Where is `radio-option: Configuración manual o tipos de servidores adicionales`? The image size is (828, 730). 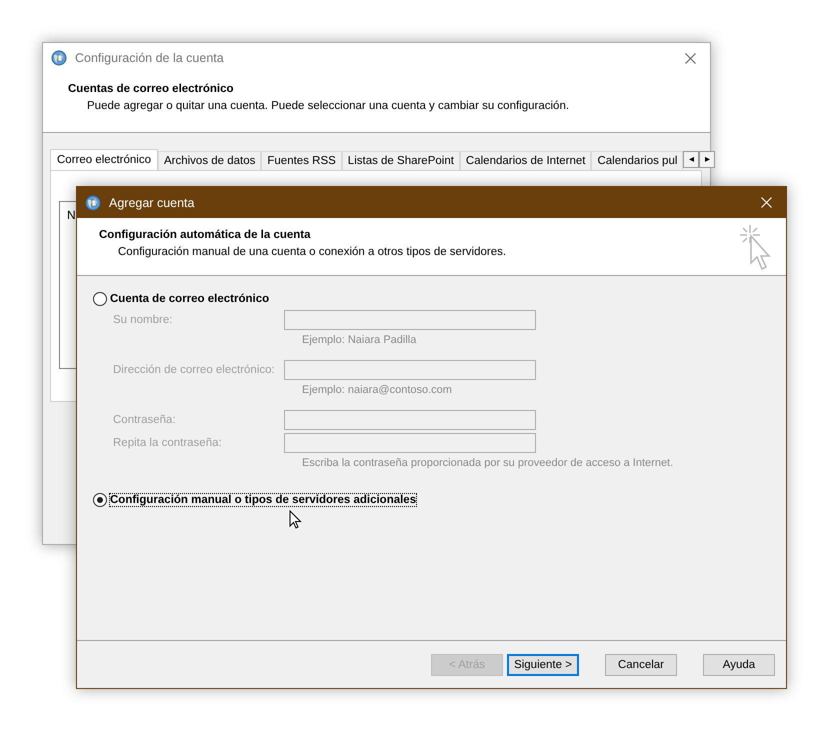
radio-option: Configuración manual o tipos de servidores adicionales is located at coordinates (254, 500).